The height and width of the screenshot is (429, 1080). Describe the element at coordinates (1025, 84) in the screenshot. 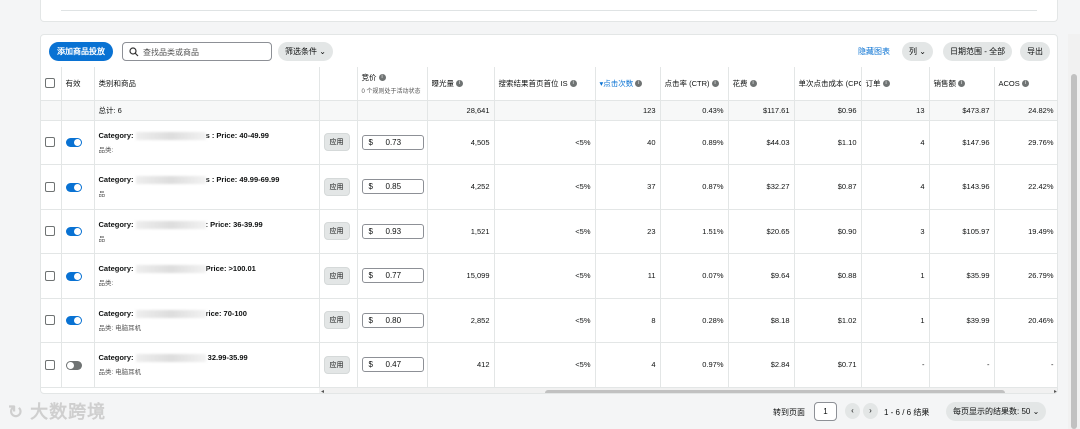

I see `col-acos: ACOS i` at that location.